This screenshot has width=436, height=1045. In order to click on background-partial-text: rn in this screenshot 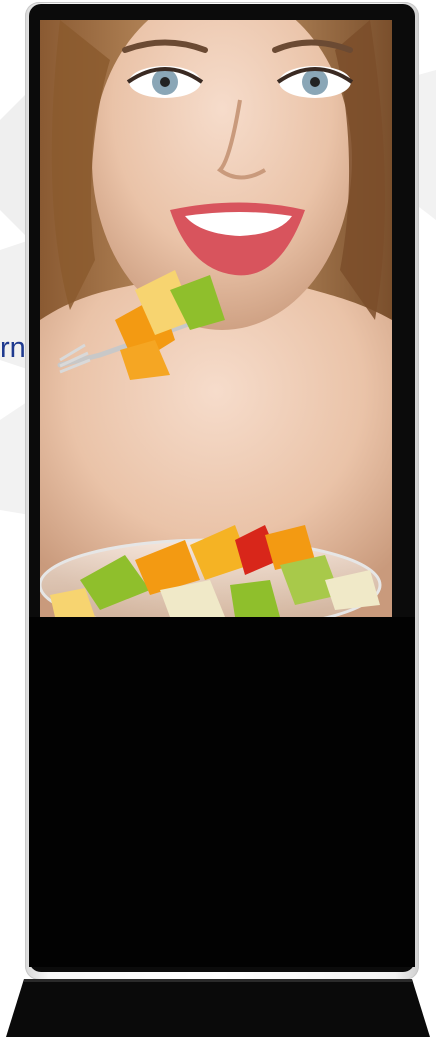, I will do `click(13, 348)`.